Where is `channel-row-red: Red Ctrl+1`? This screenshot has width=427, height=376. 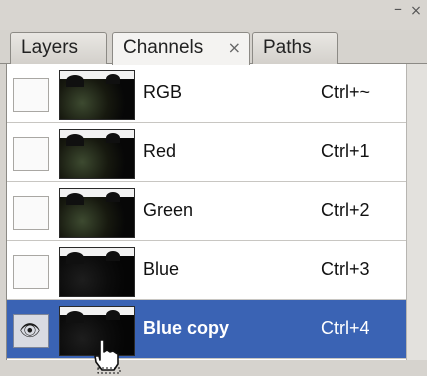
channel-row-red: Red Ctrl+1 is located at coordinates (207, 152).